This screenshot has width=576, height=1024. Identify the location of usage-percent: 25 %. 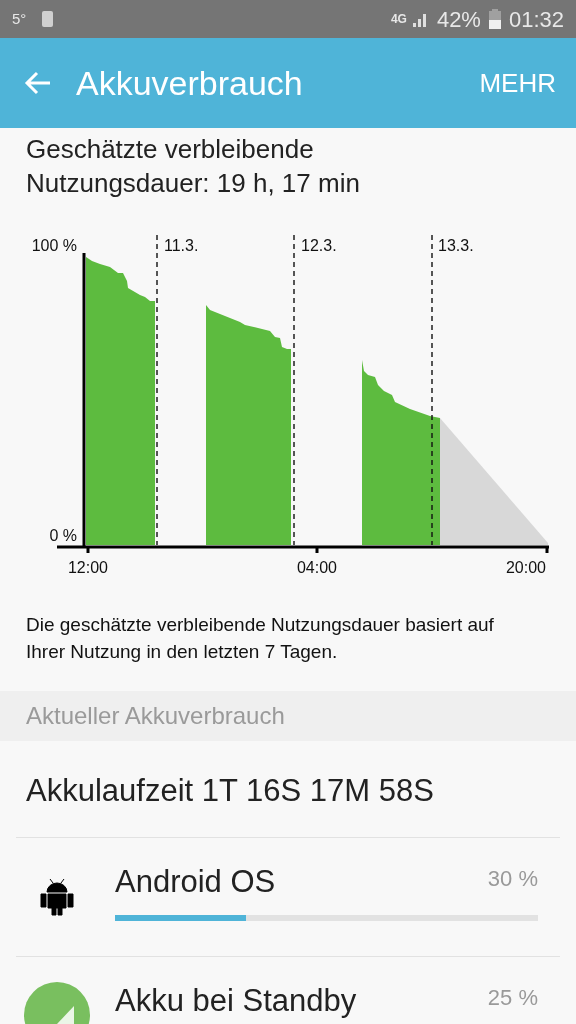
(512, 997).